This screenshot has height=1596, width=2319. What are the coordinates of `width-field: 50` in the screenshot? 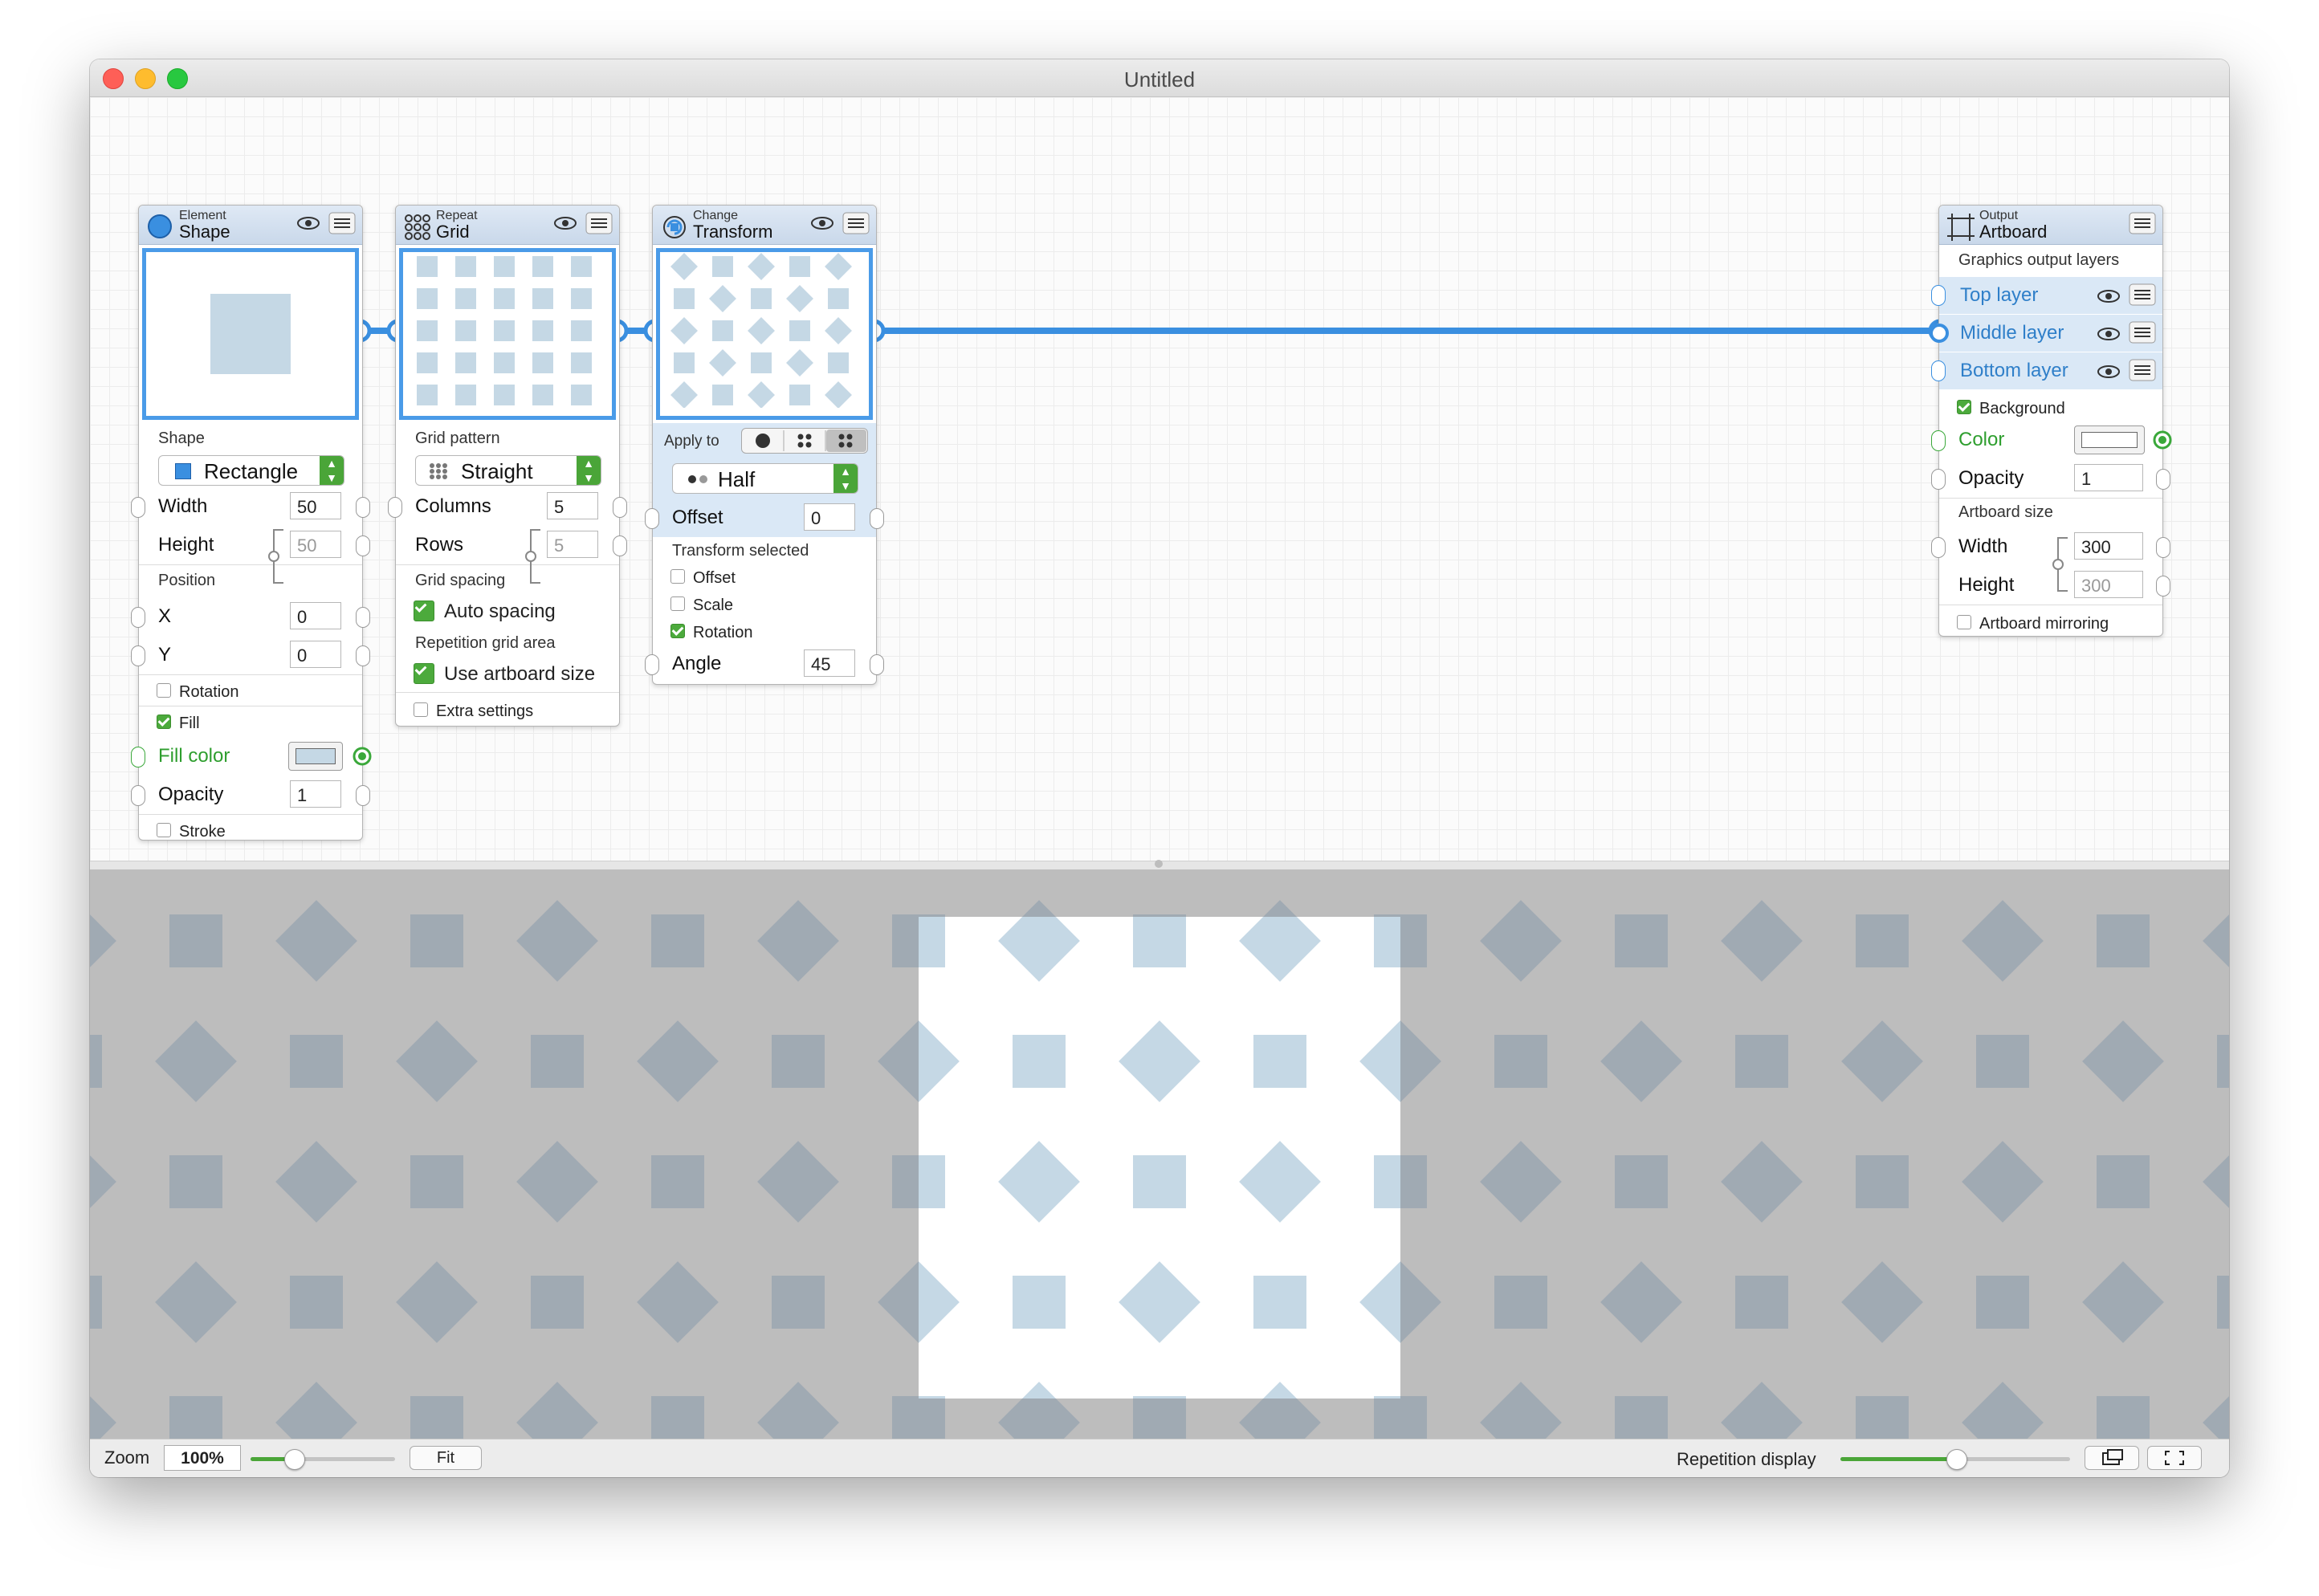 It's located at (316, 506).